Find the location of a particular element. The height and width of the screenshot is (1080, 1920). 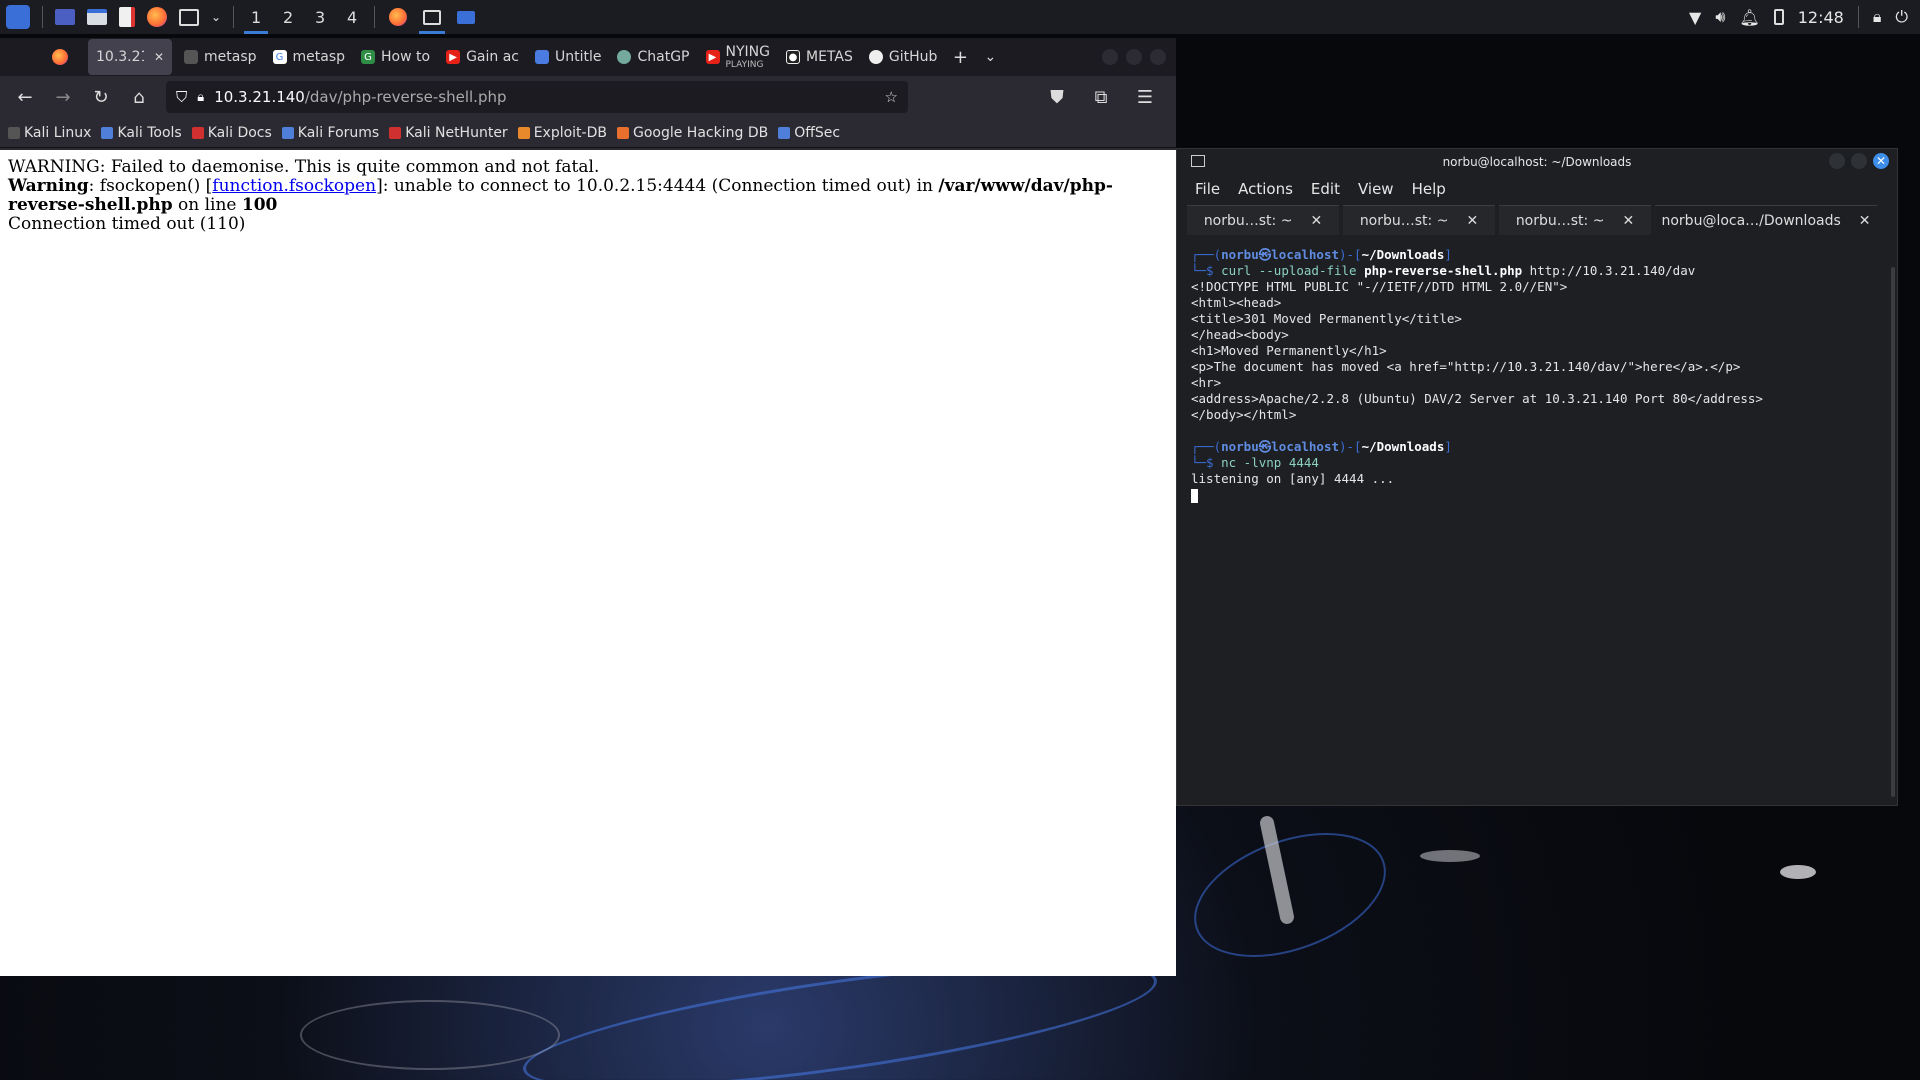

tab-github: GitHub is located at coordinates (903, 57).